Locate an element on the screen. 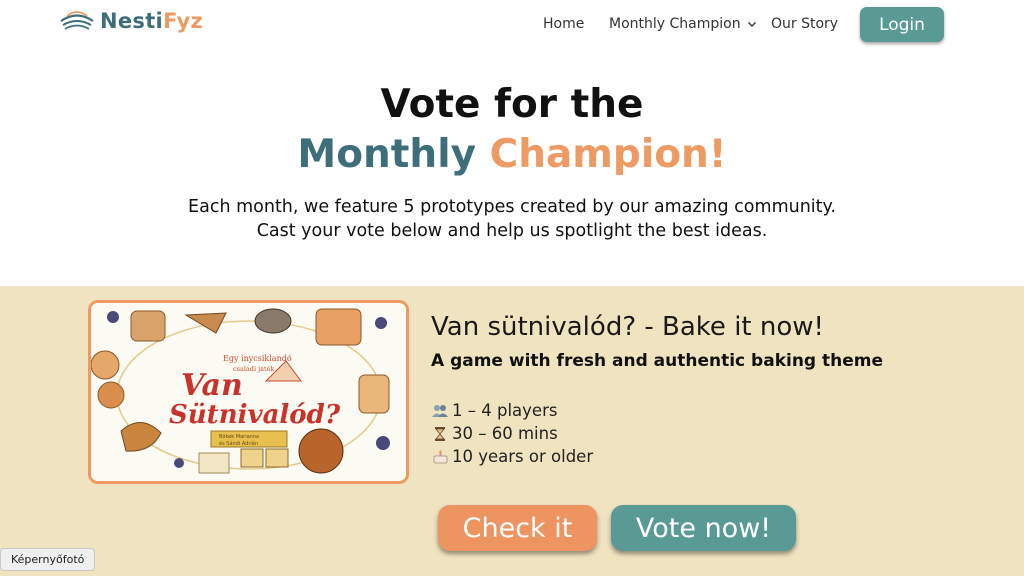 This screenshot has height=576, width=1024. game-players-text: 1 – 4 players is located at coordinates (505, 410).